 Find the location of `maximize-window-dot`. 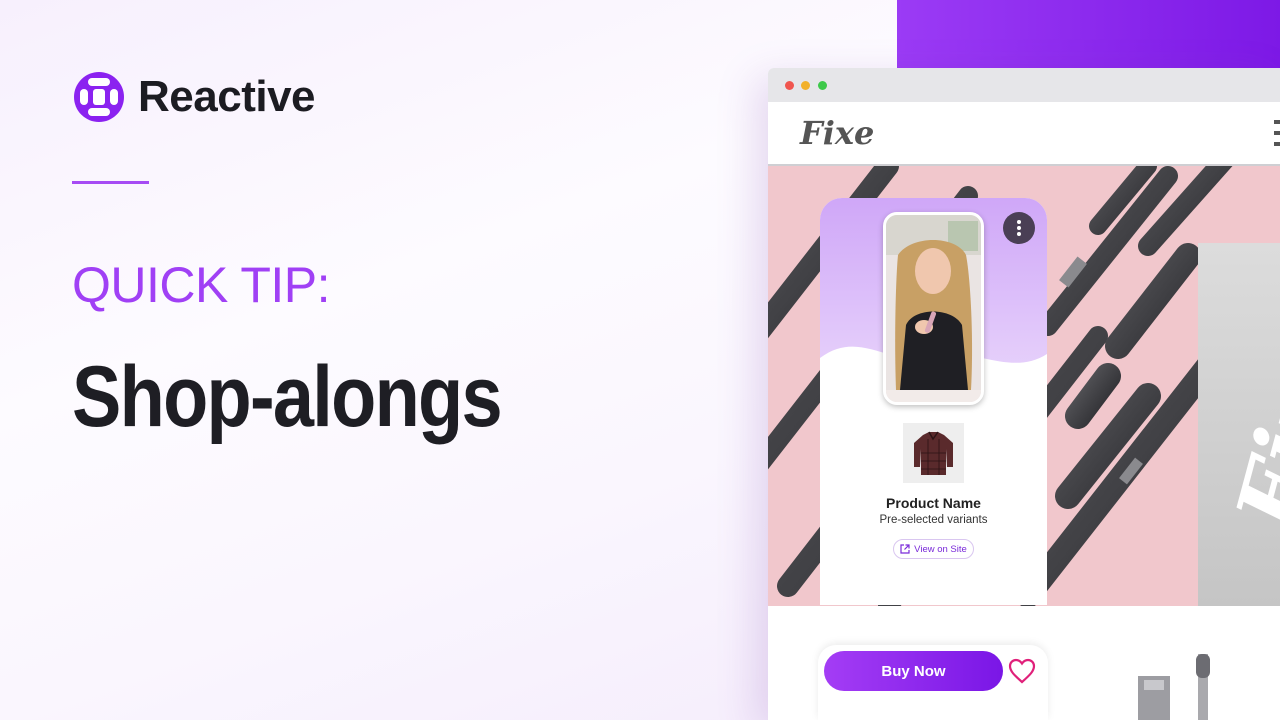

maximize-window-dot is located at coordinates (822, 85).